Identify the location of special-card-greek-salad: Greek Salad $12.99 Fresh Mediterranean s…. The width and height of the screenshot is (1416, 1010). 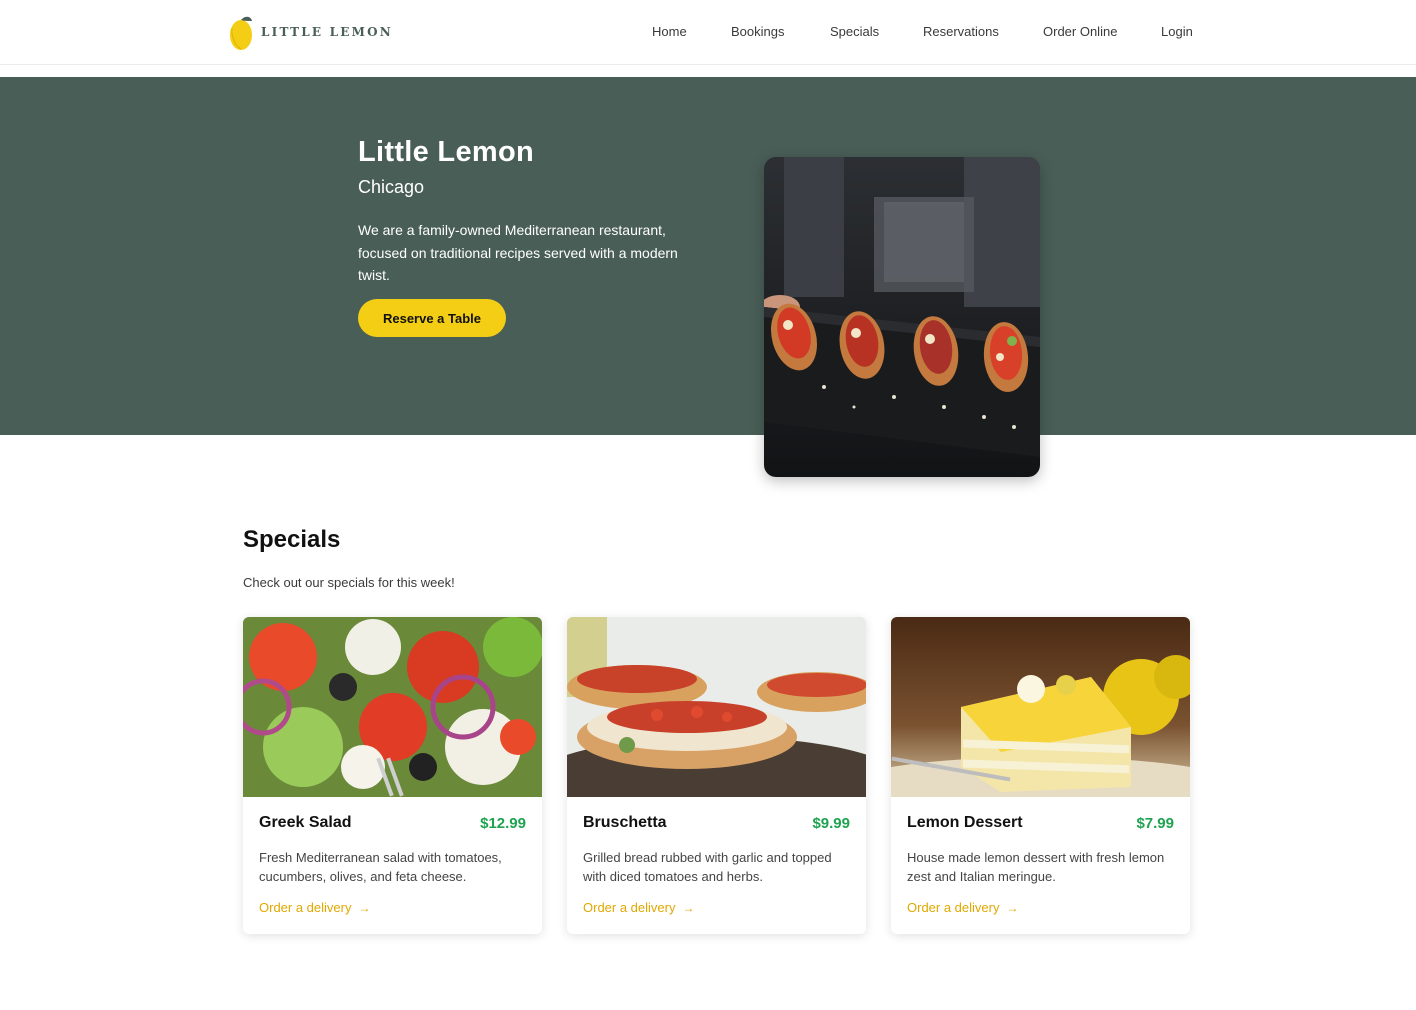
(392, 775).